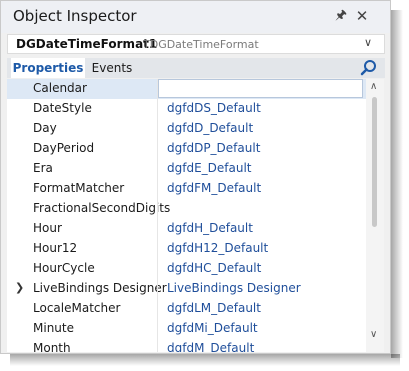  I want to click on property-row-fractionalseconddigits: FractionalSecondDigits, so click(186, 209).